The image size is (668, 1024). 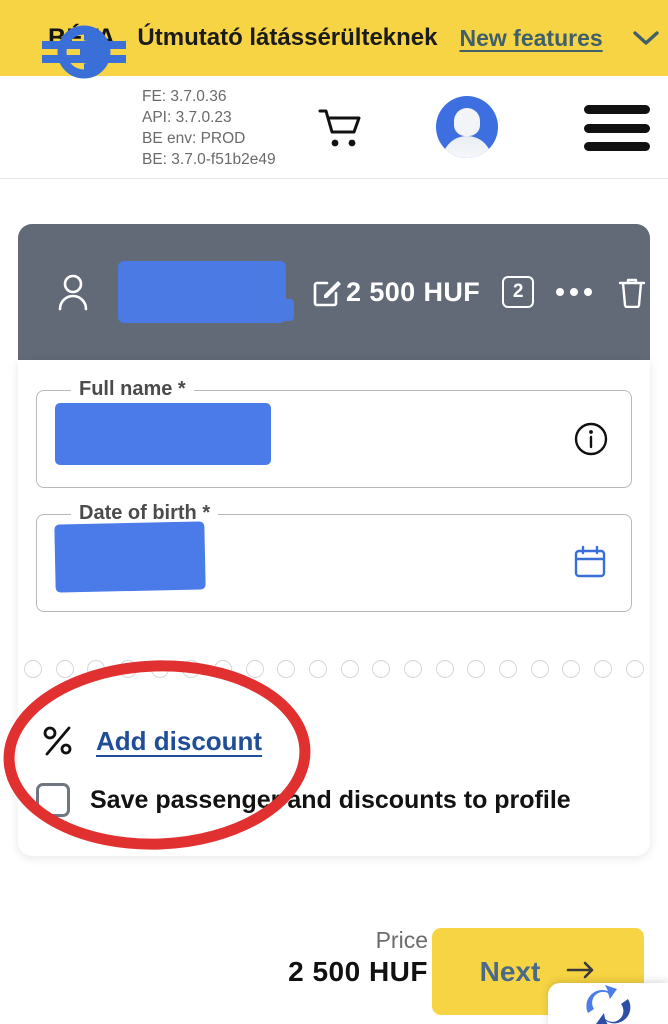 What do you see at coordinates (510, 971) in the screenshot?
I see `next-button-label: Next` at bounding box center [510, 971].